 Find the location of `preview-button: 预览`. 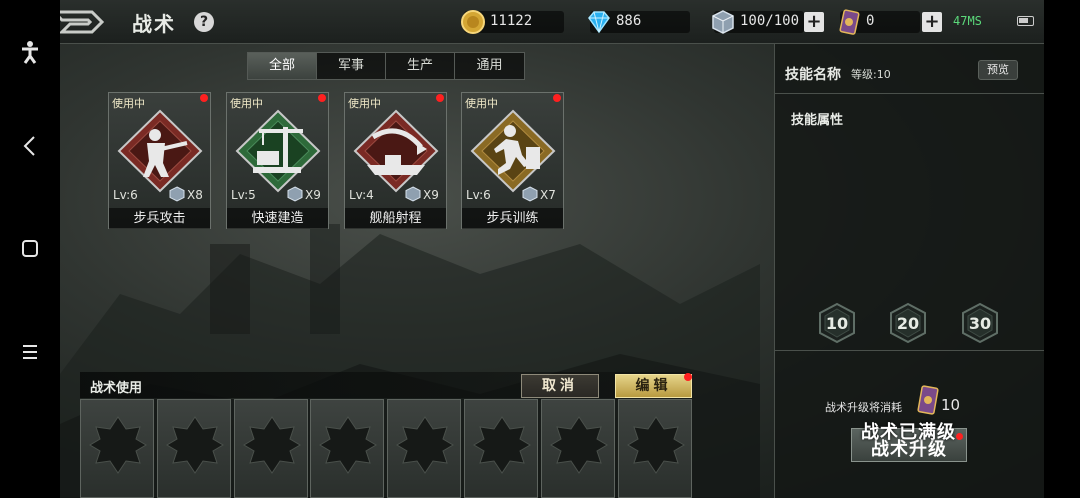

preview-button: 预览 is located at coordinates (998, 70).